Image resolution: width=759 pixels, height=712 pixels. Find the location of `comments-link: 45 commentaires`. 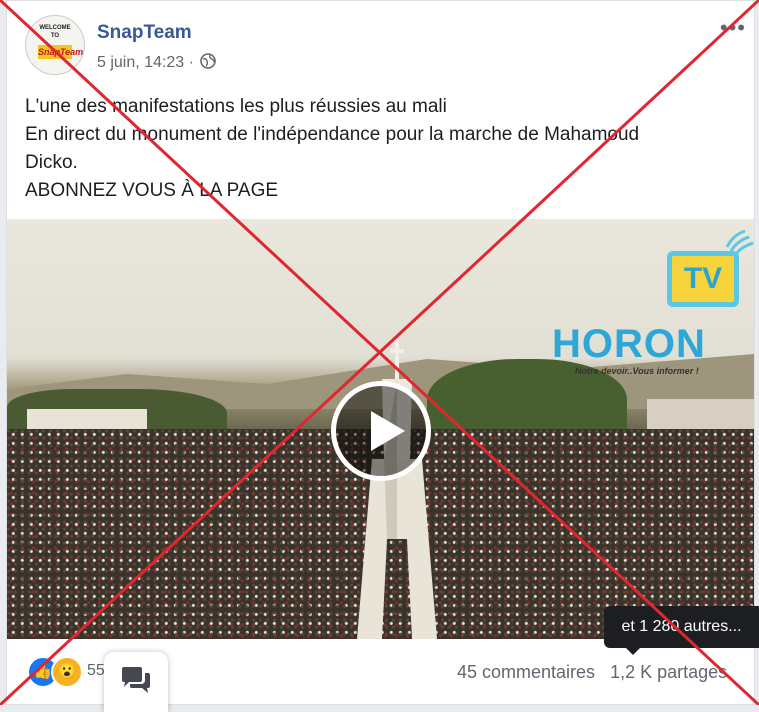

comments-link: 45 commentaires is located at coordinates (526, 672).